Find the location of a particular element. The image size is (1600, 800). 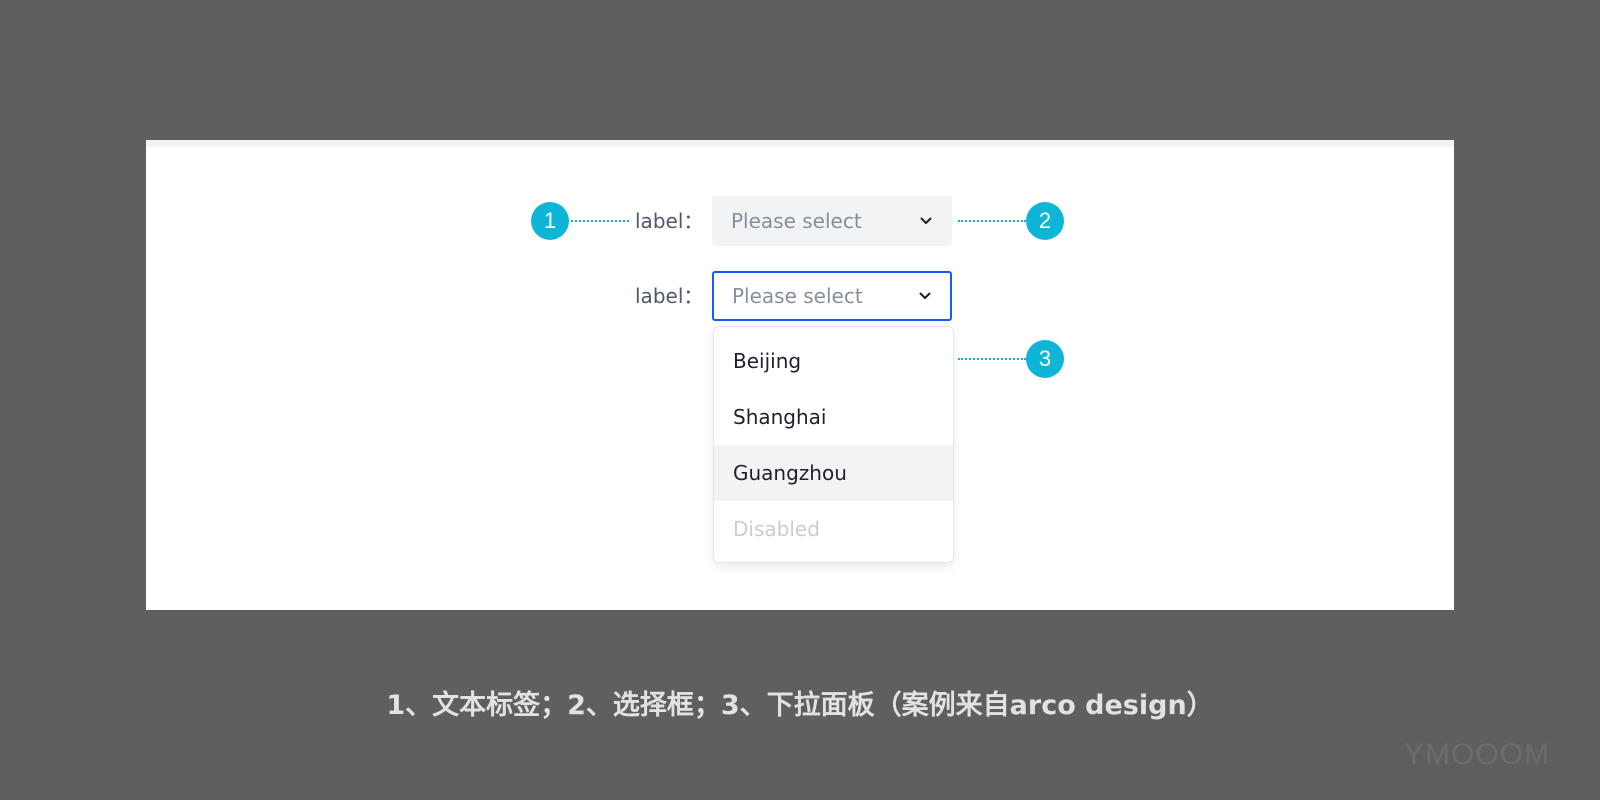

dropdown-panel: Beijing Shanghai Guangzhou Disabled is located at coordinates (833, 444).